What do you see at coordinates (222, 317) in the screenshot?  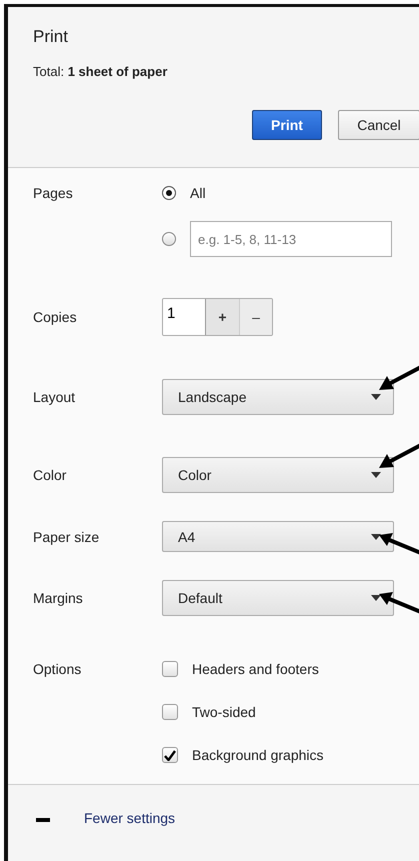 I see `increment-button: +` at bounding box center [222, 317].